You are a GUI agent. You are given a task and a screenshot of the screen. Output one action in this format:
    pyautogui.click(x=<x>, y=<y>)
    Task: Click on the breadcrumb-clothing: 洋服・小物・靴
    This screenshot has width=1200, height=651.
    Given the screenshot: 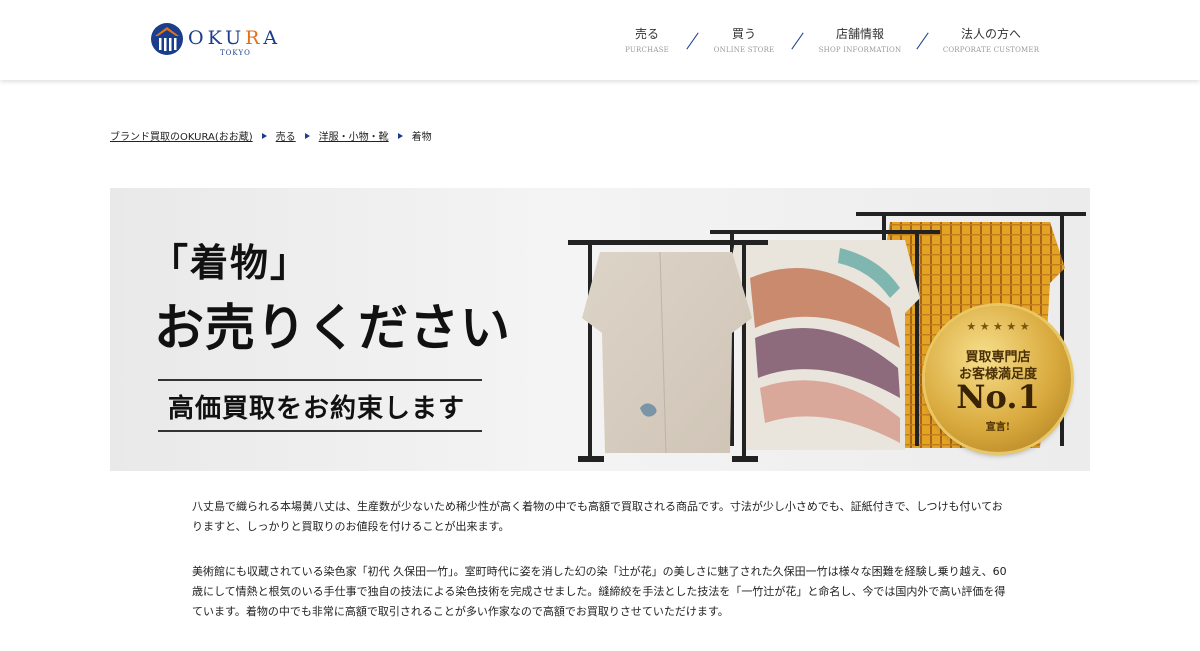 What is the action you would take?
    pyautogui.click(x=354, y=135)
    